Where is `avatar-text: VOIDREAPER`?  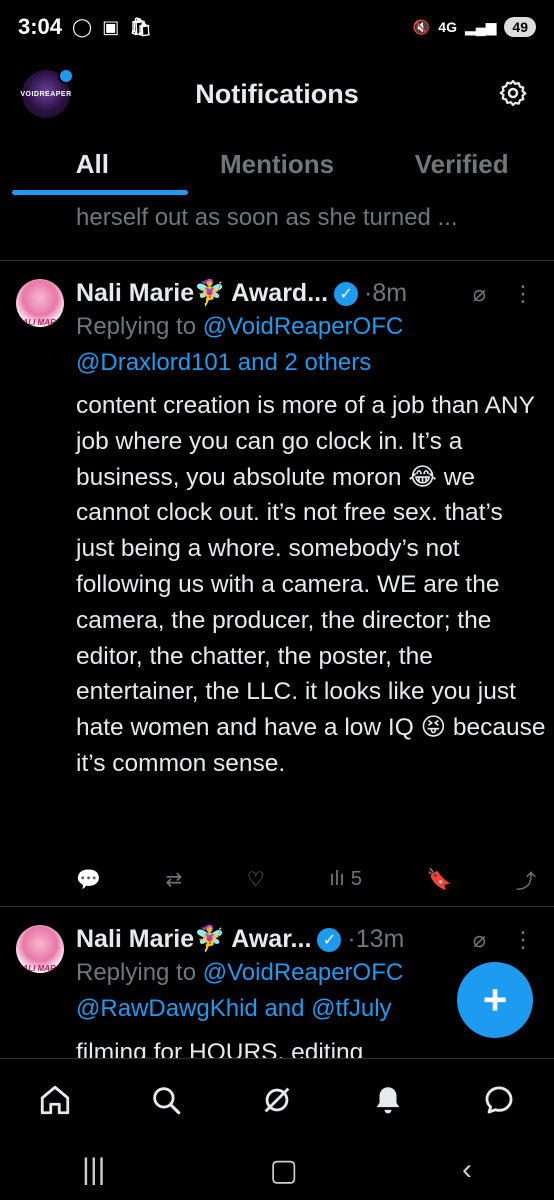 avatar-text: VOIDREAPER is located at coordinates (46, 94).